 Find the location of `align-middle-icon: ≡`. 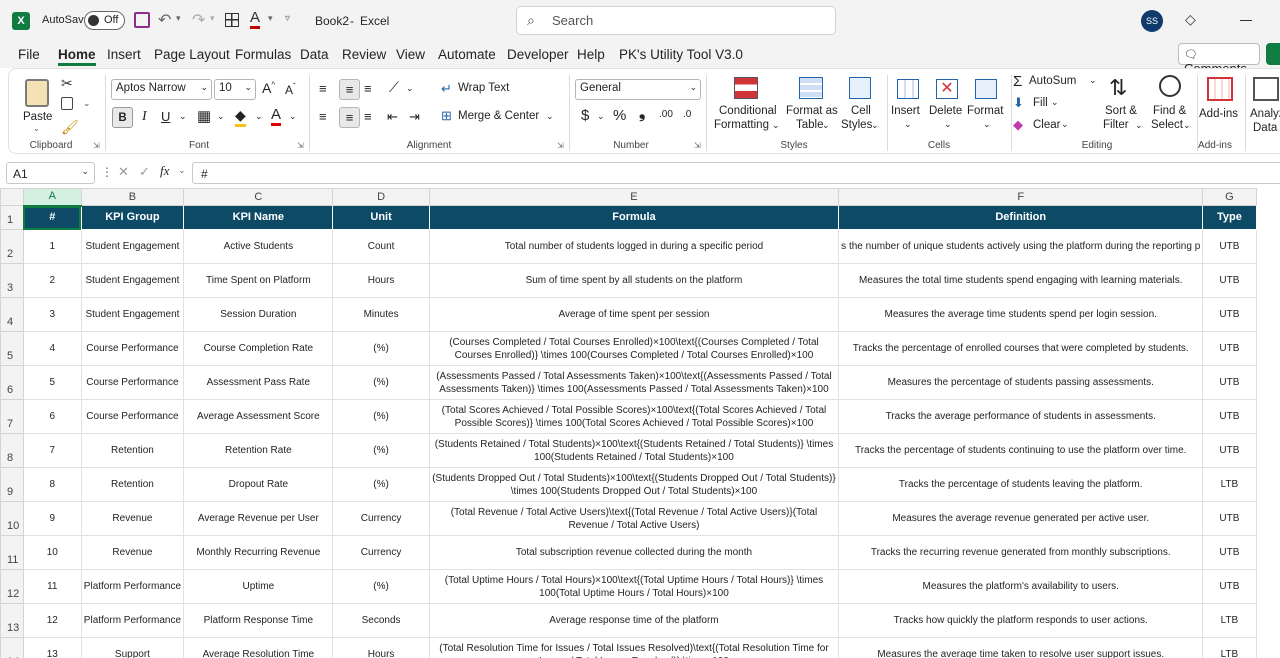

align-middle-icon: ≡ is located at coordinates (349, 89).